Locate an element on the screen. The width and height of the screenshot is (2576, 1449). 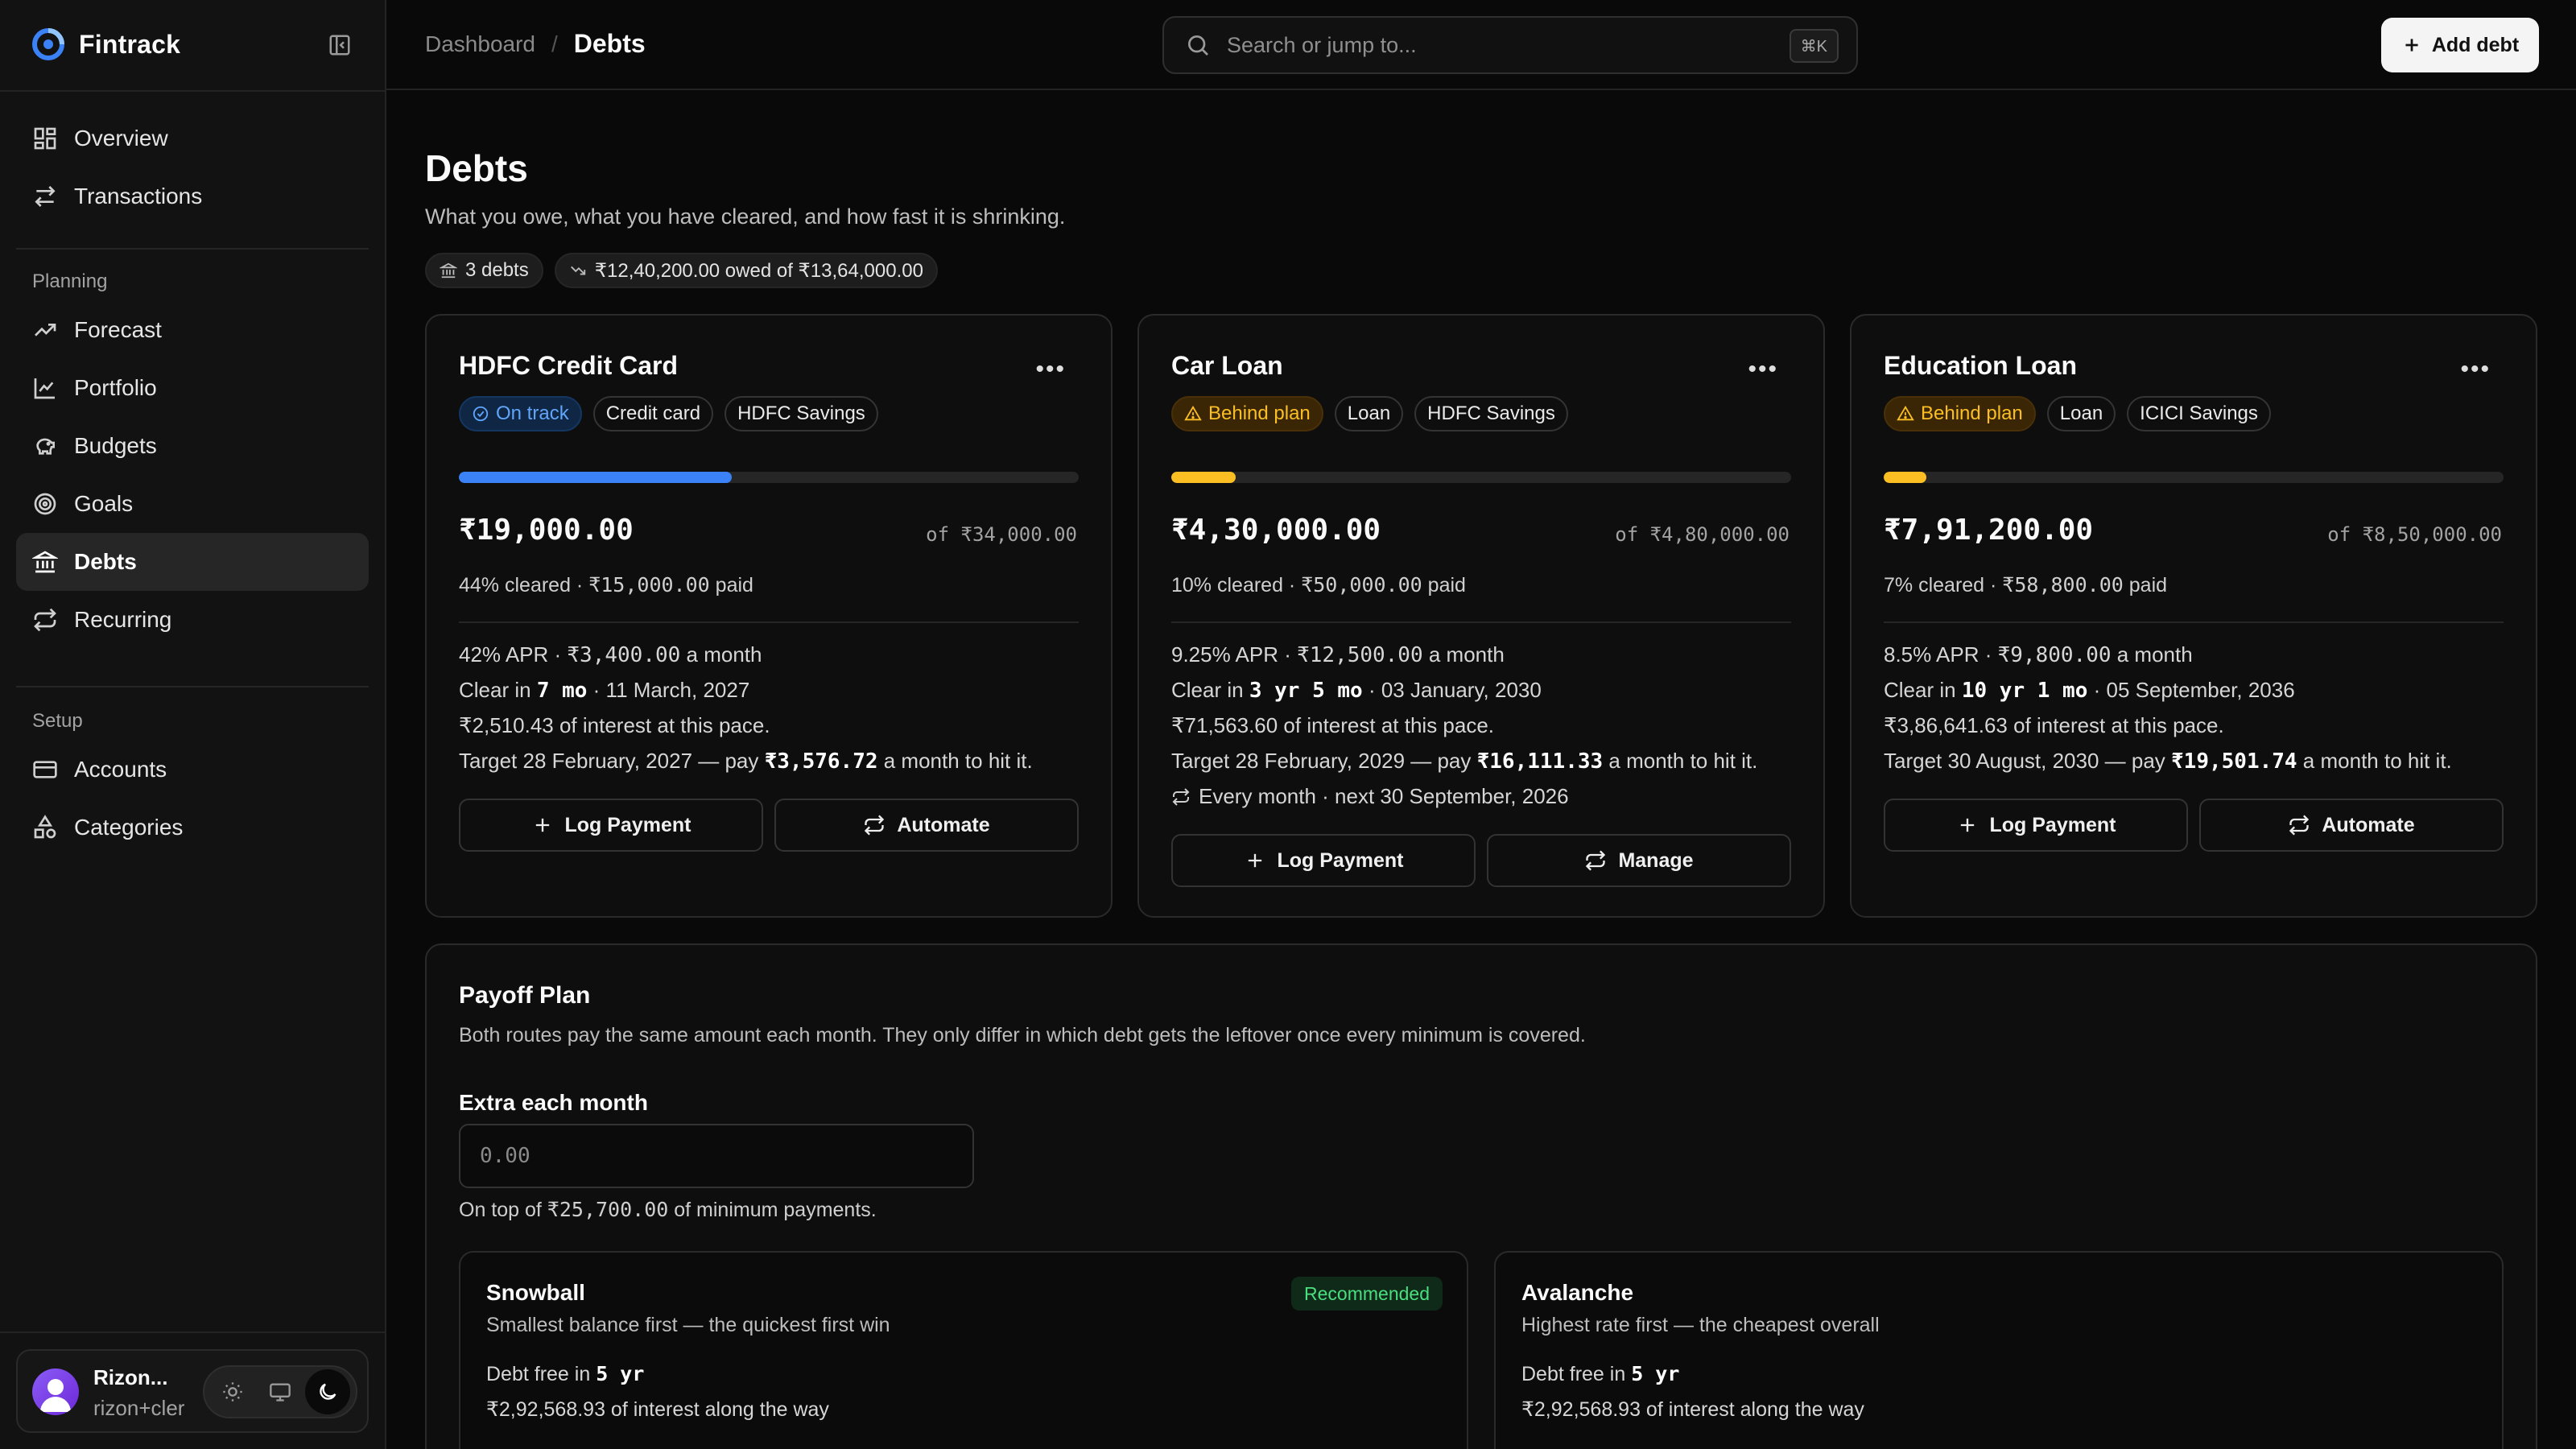
breadcrumb-current: Debts is located at coordinates (609, 43).